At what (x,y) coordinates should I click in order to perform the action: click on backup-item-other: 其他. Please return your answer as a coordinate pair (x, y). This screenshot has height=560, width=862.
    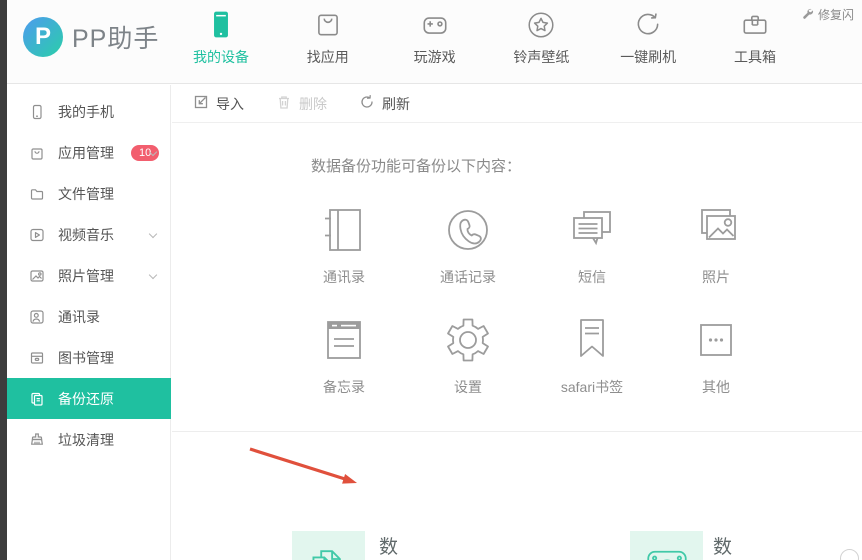
    Looking at the image, I should click on (716, 354).